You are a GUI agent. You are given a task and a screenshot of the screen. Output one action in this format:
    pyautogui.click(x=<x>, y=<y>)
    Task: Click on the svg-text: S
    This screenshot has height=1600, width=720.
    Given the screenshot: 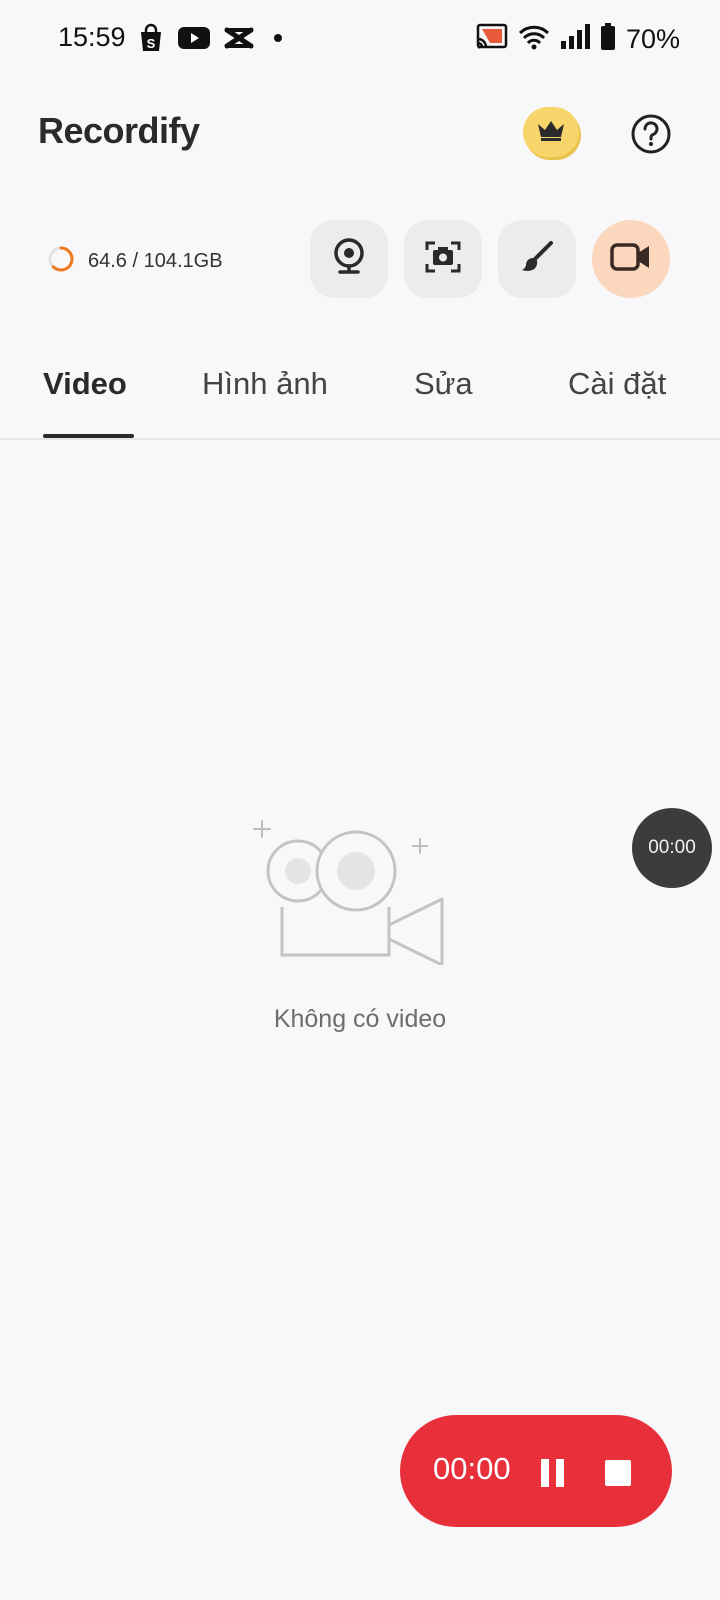 What is the action you would take?
    pyautogui.click(x=151, y=43)
    